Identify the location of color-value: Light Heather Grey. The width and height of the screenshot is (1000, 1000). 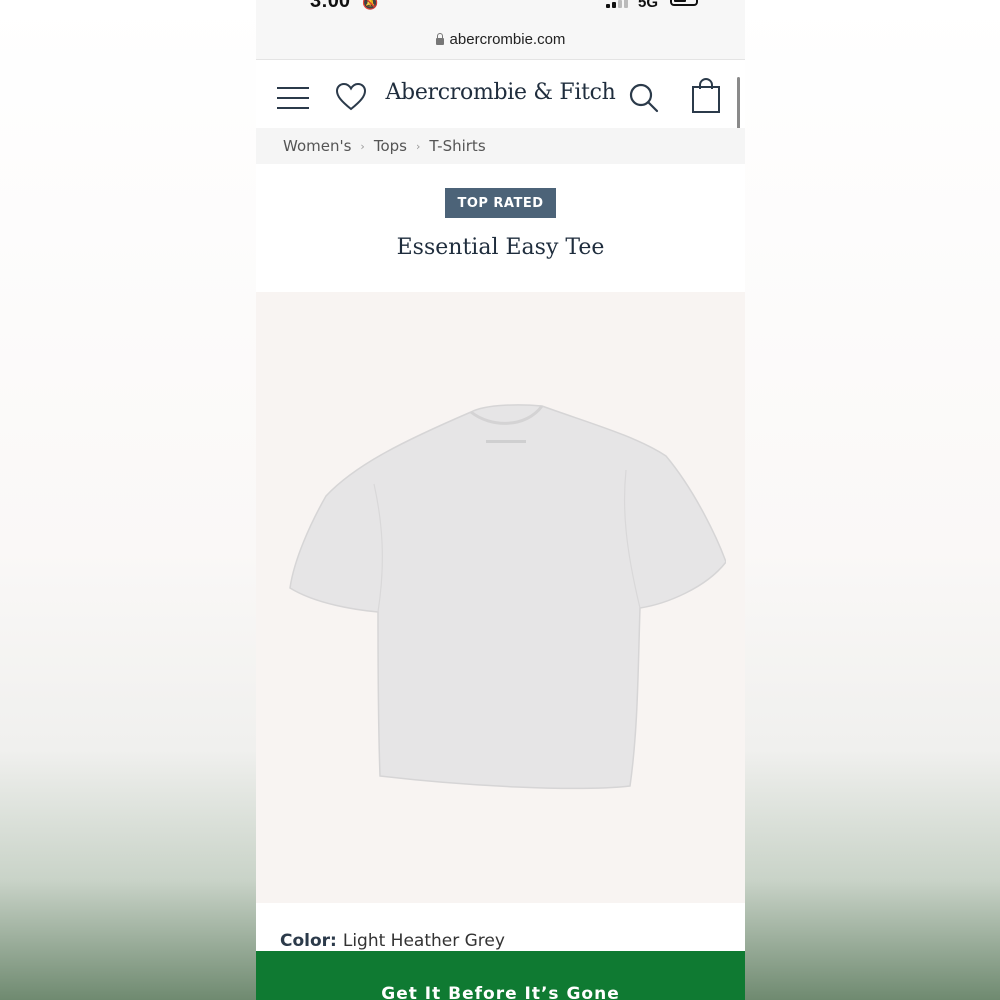
(423, 941).